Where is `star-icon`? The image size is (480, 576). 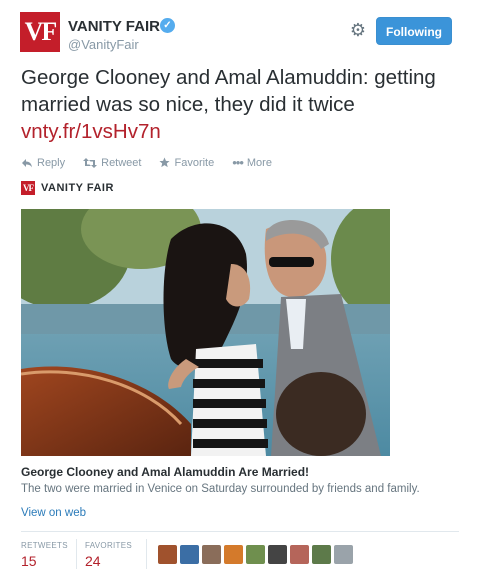
star-icon is located at coordinates (165, 162).